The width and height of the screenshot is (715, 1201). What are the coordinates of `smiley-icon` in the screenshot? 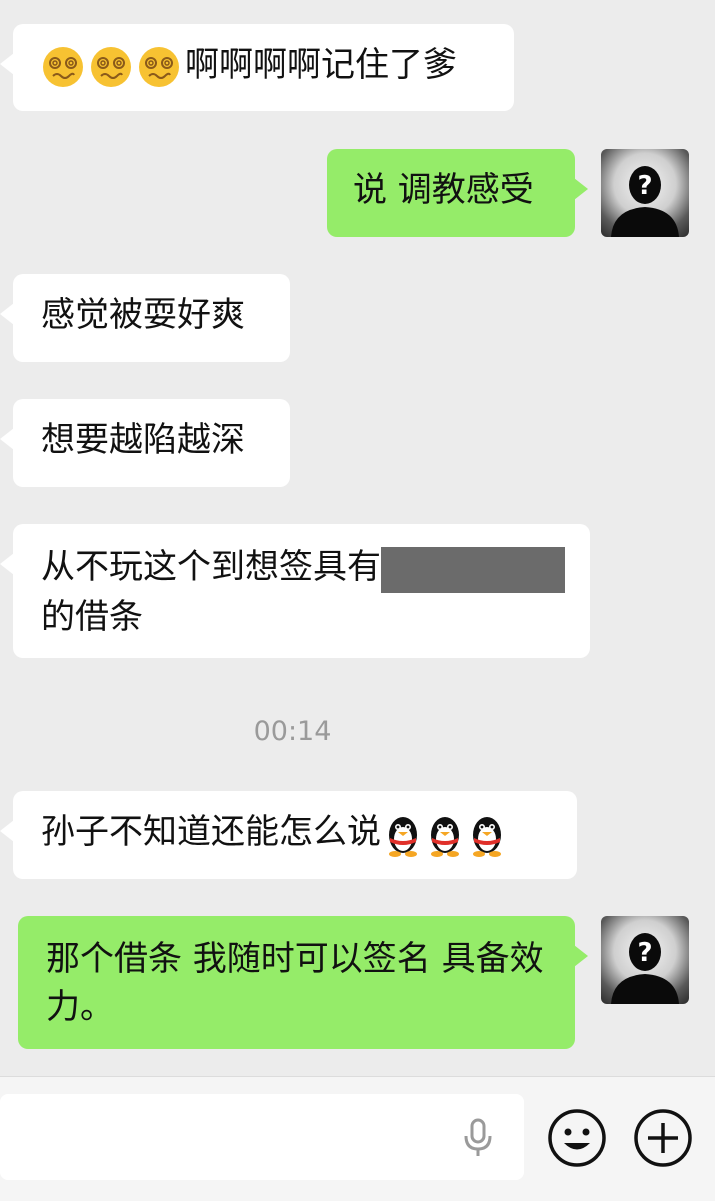 It's located at (577, 1138).